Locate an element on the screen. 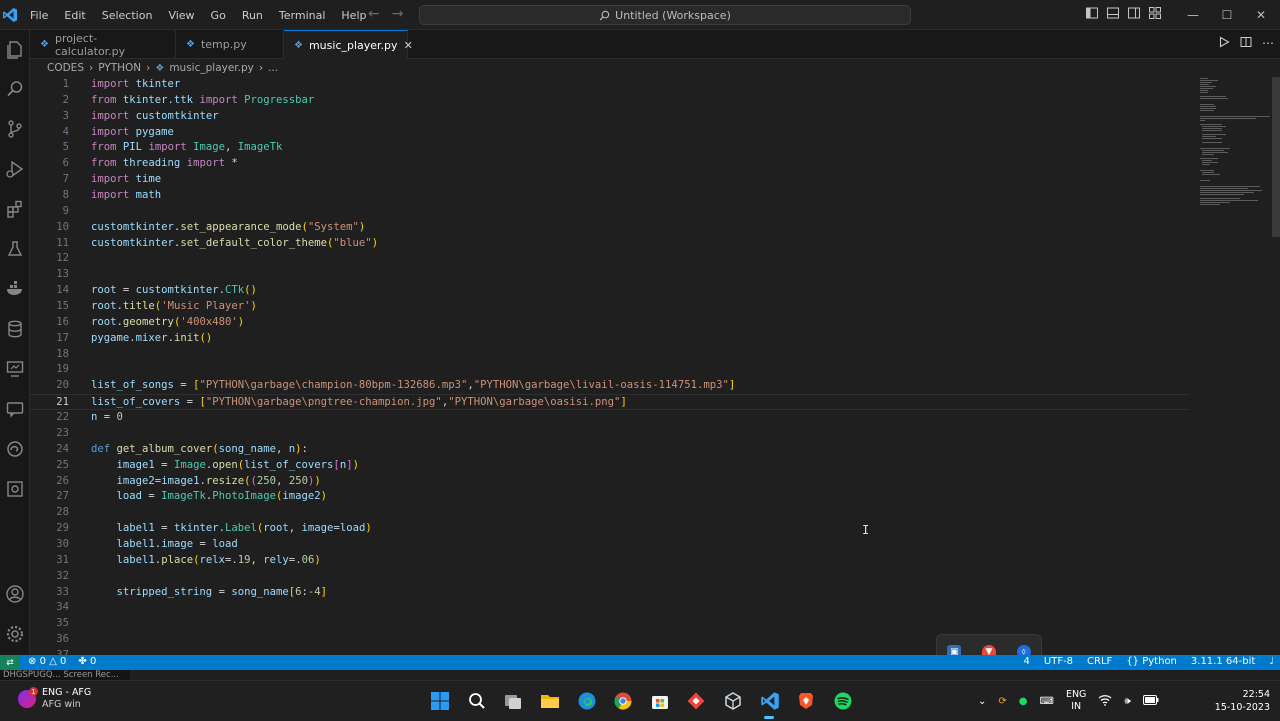  brave-browser-icon is located at coordinates (806, 701).